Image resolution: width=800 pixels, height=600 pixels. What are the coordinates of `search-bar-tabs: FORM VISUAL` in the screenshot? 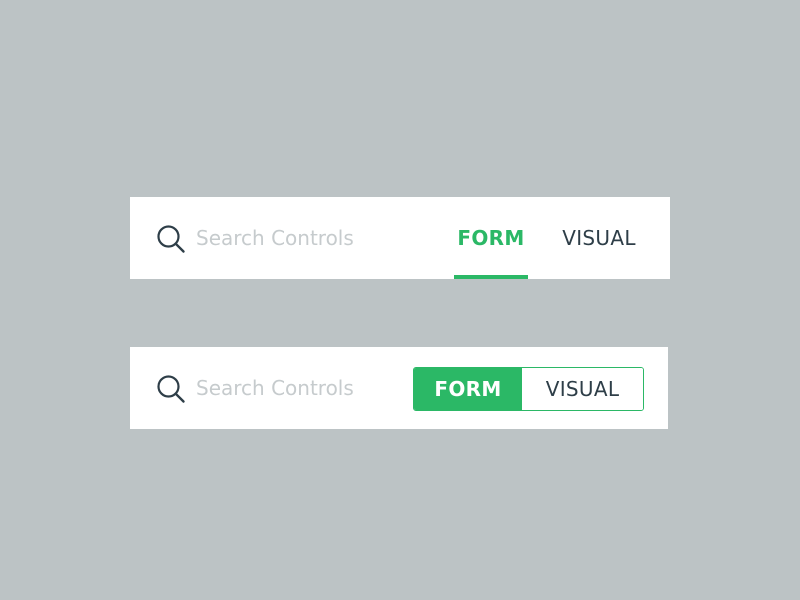 It's located at (400, 238).